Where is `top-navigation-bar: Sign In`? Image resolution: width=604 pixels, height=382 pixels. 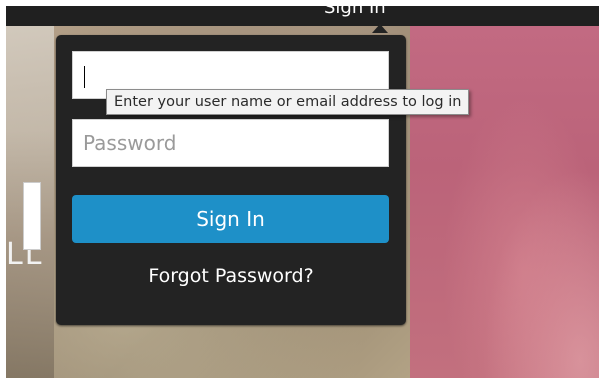
top-navigation-bar: Sign In is located at coordinates (302, 16).